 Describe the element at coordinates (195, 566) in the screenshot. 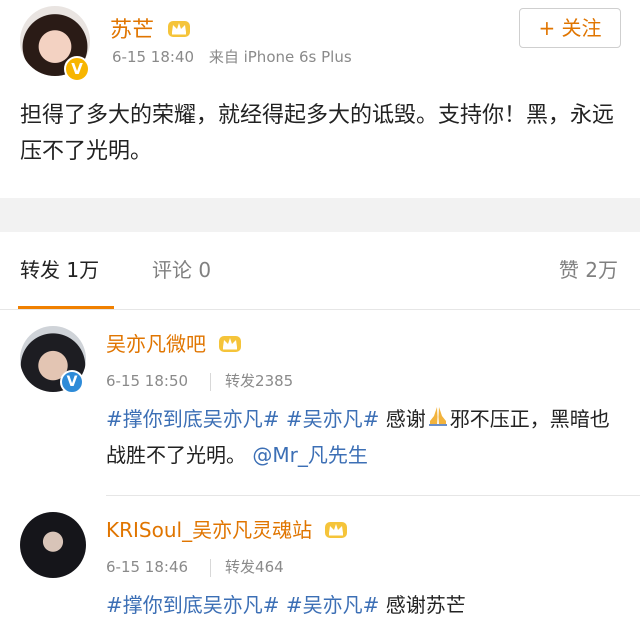

I see `repost-meta: 6-15 18:46 转发464` at that location.